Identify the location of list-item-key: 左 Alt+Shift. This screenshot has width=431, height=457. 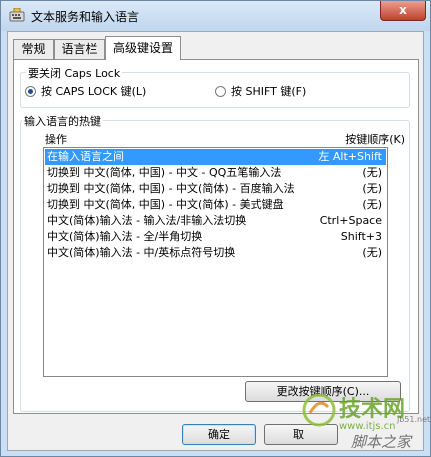
(350, 156).